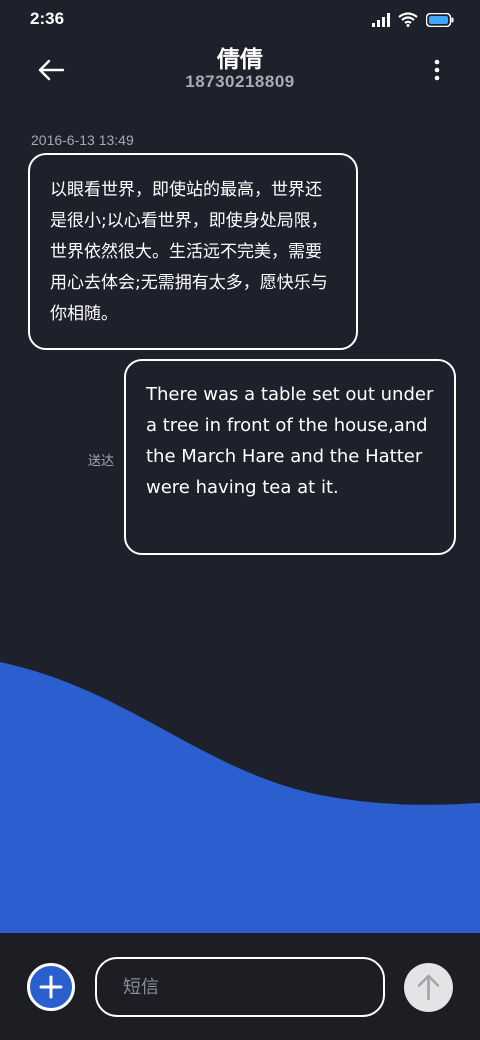 Image resolution: width=480 pixels, height=1040 pixels. What do you see at coordinates (240, 81) in the screenshot?
I see `contact-phone-number: 18730218809` at bounding box center [240, 81].